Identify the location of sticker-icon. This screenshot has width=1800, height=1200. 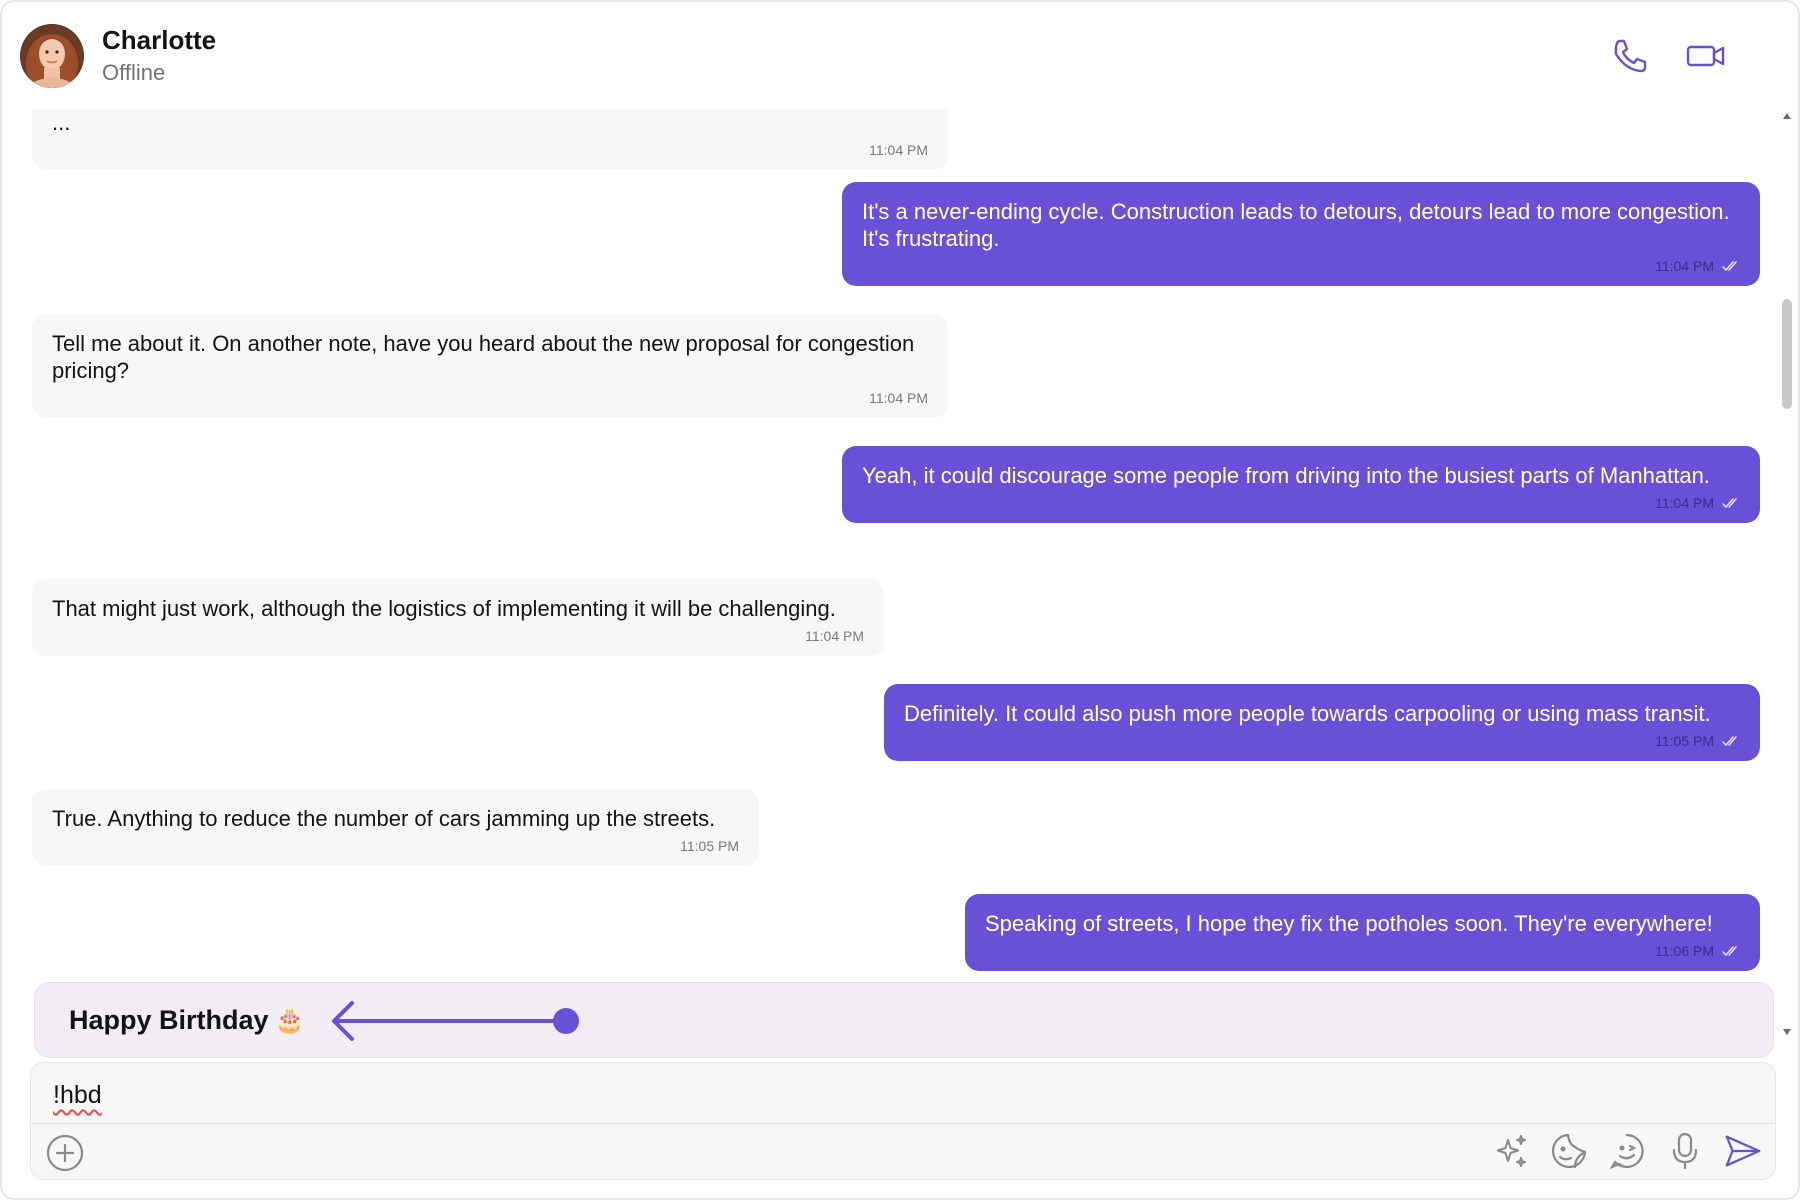
(1569, 1151).